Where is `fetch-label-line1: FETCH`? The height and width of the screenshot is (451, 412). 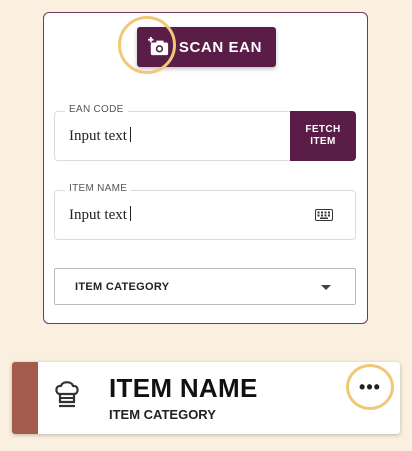
fetch-label-line1: FETCH is located at coordinates (323, 129).